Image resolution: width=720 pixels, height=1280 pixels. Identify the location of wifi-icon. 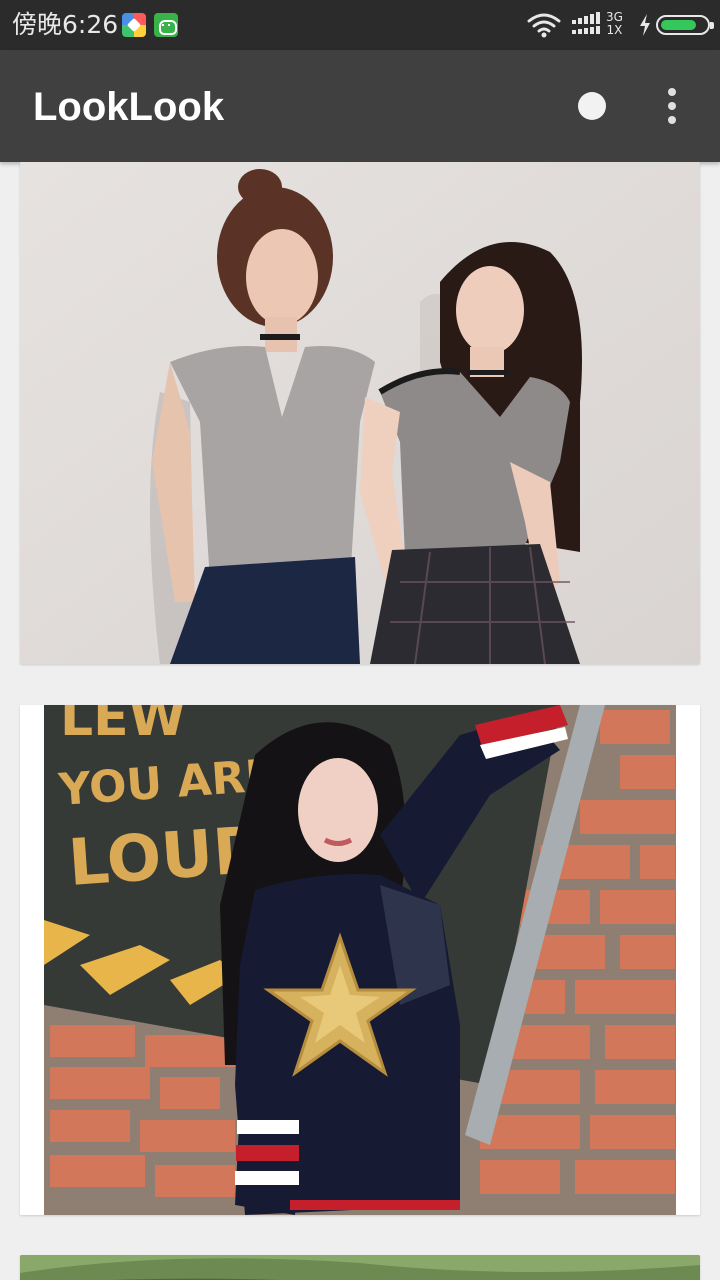
(544, 25).